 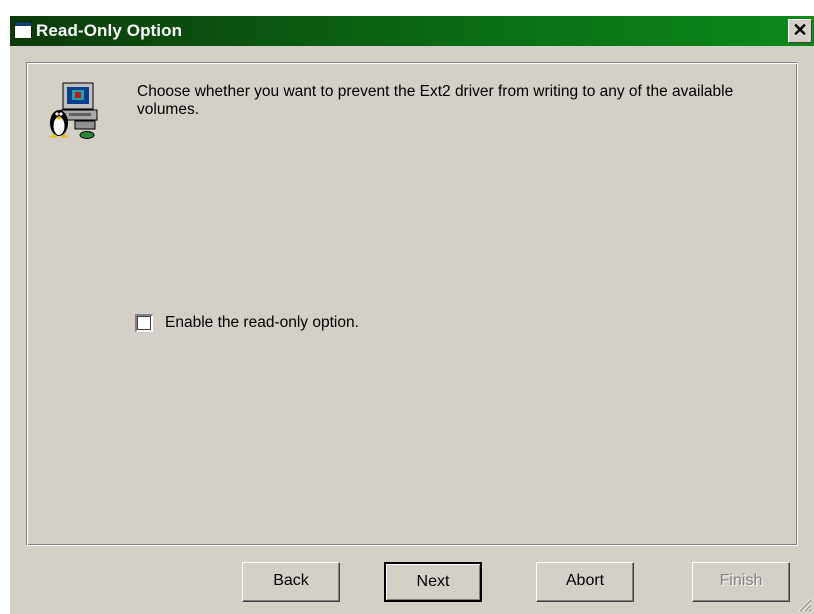 I want to click on close-button: ✕, so click(x=800, y=31).